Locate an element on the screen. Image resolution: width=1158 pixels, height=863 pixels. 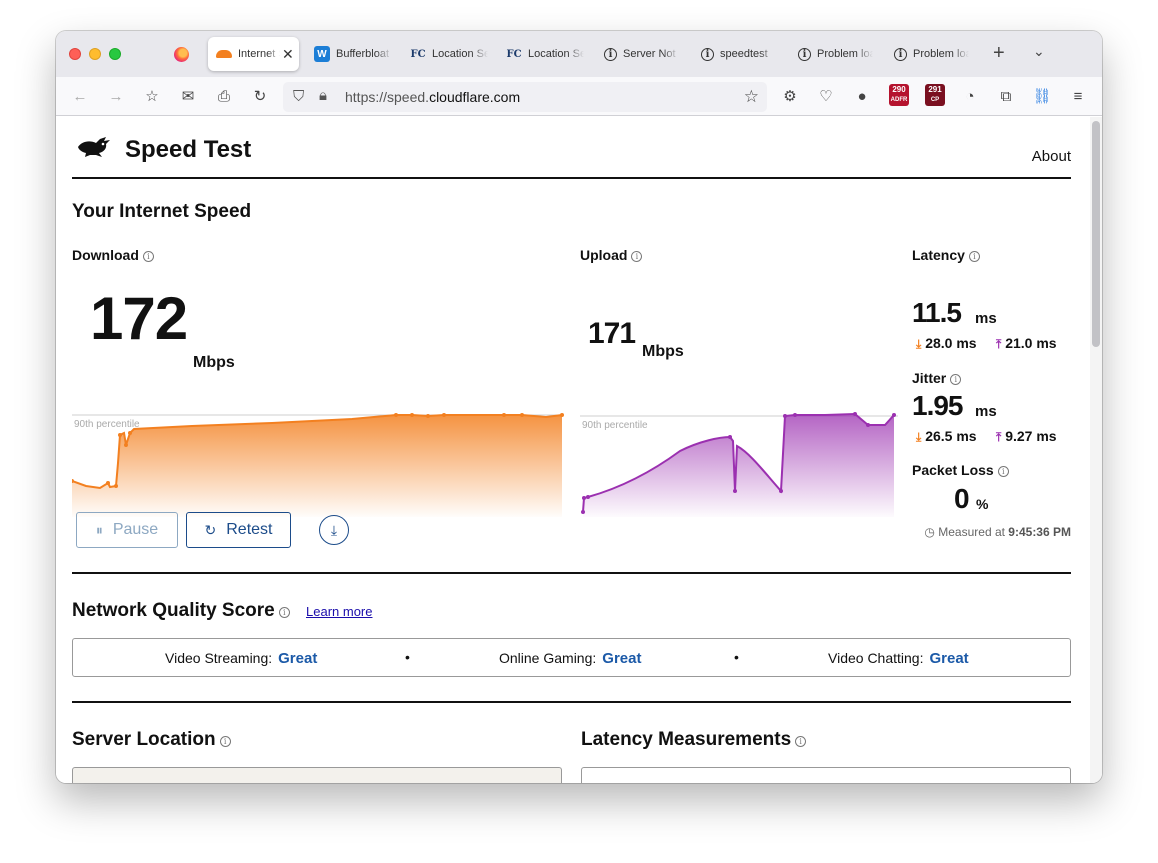
tab-location-services-1: FC Location Services is located at coordinates (450, 54).